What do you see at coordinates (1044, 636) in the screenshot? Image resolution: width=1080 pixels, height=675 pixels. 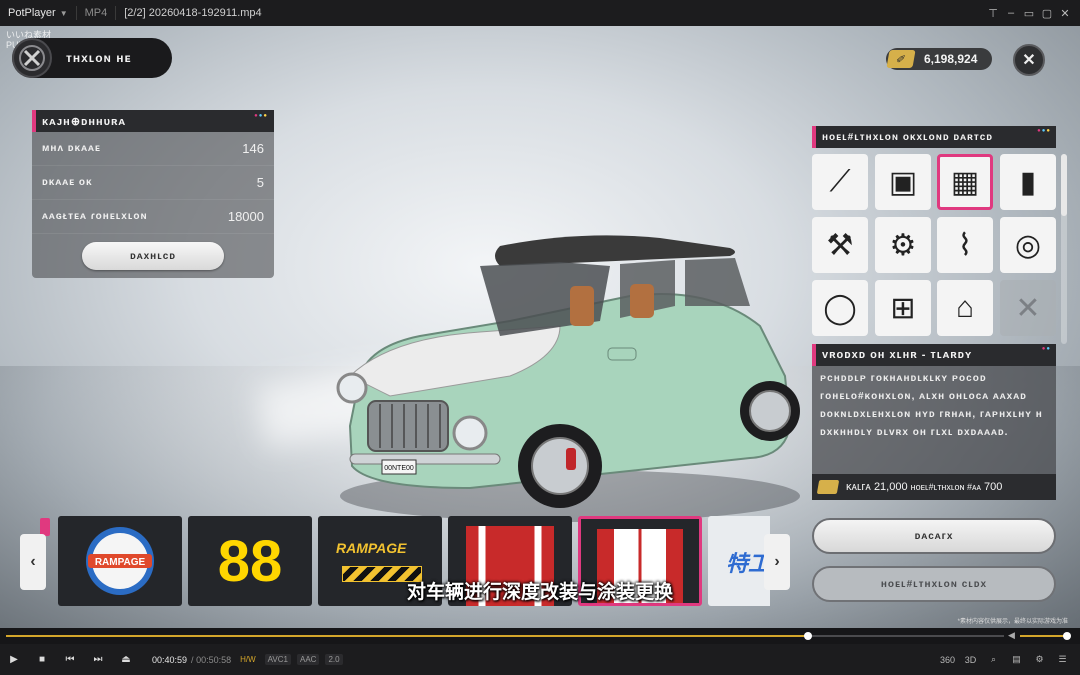 I see `volume-slider` at bounding box center [1044, 636].